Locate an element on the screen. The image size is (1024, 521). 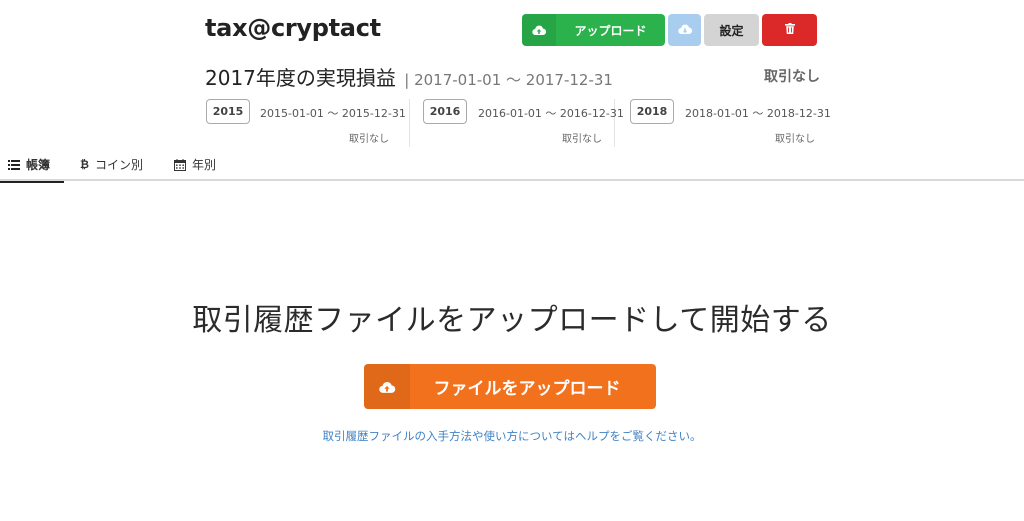
toolbar: アップロード 設定 is located at coordinates (669, 30).